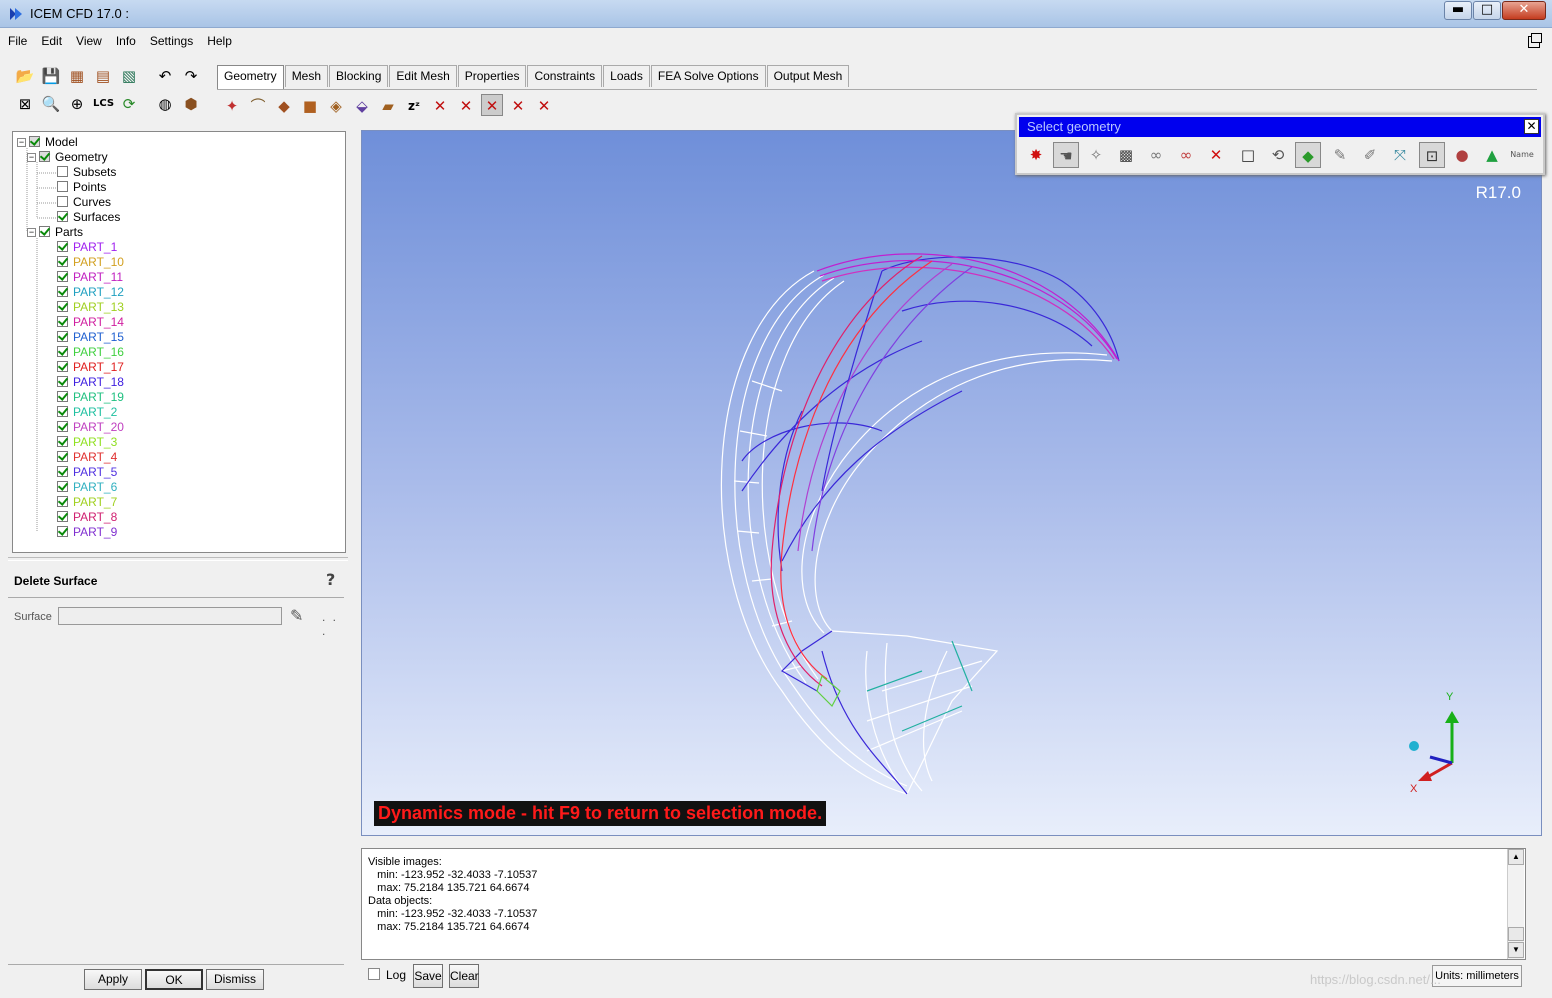 This screenshot has height=998, width=1552. What do you see at coordinates (1400, 155) in the screenshot?
I see `select-by-subset-icon: ⤧` at bounding box center [1400, 155].